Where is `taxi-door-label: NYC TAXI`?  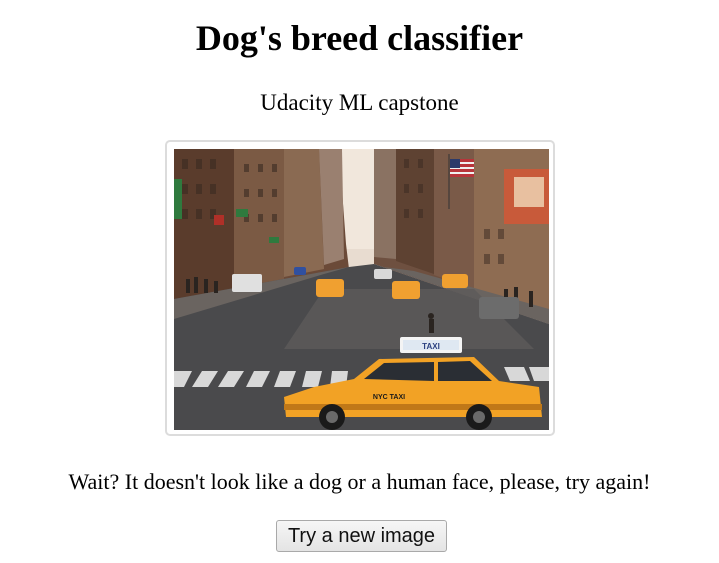
taxi-door-label: NYC TAXI is located at coordinates (389, 397).